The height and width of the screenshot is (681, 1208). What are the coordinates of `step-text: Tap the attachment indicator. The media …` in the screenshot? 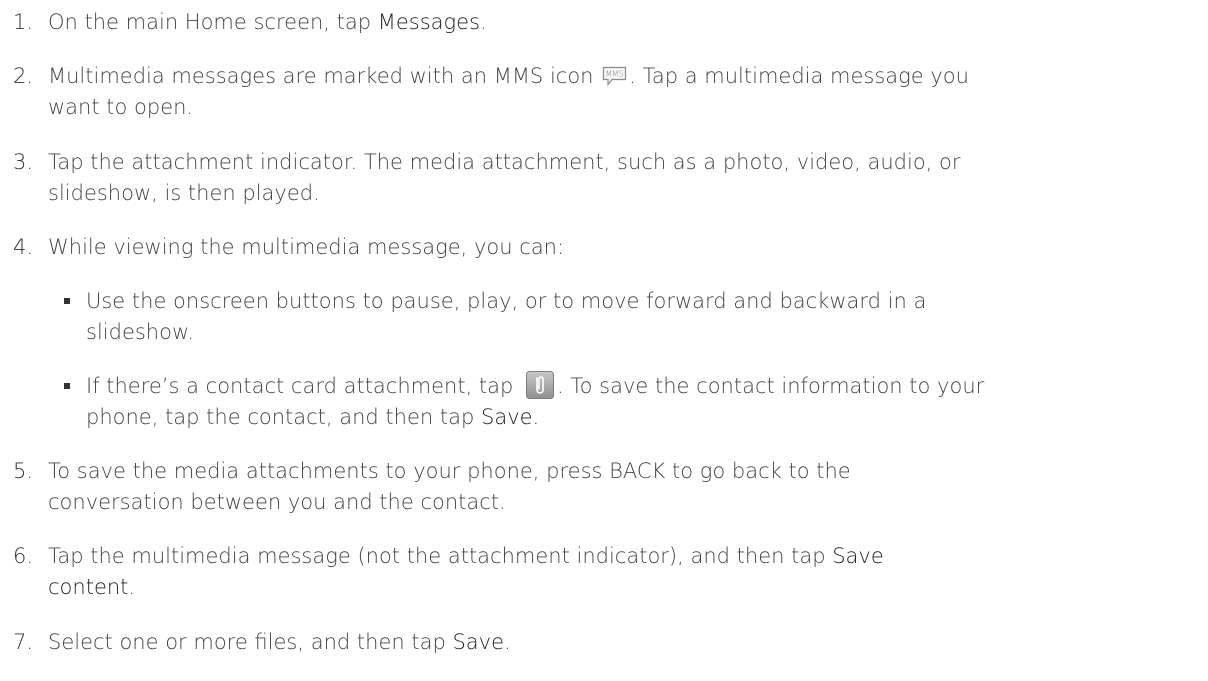 It's located at (504, 177).